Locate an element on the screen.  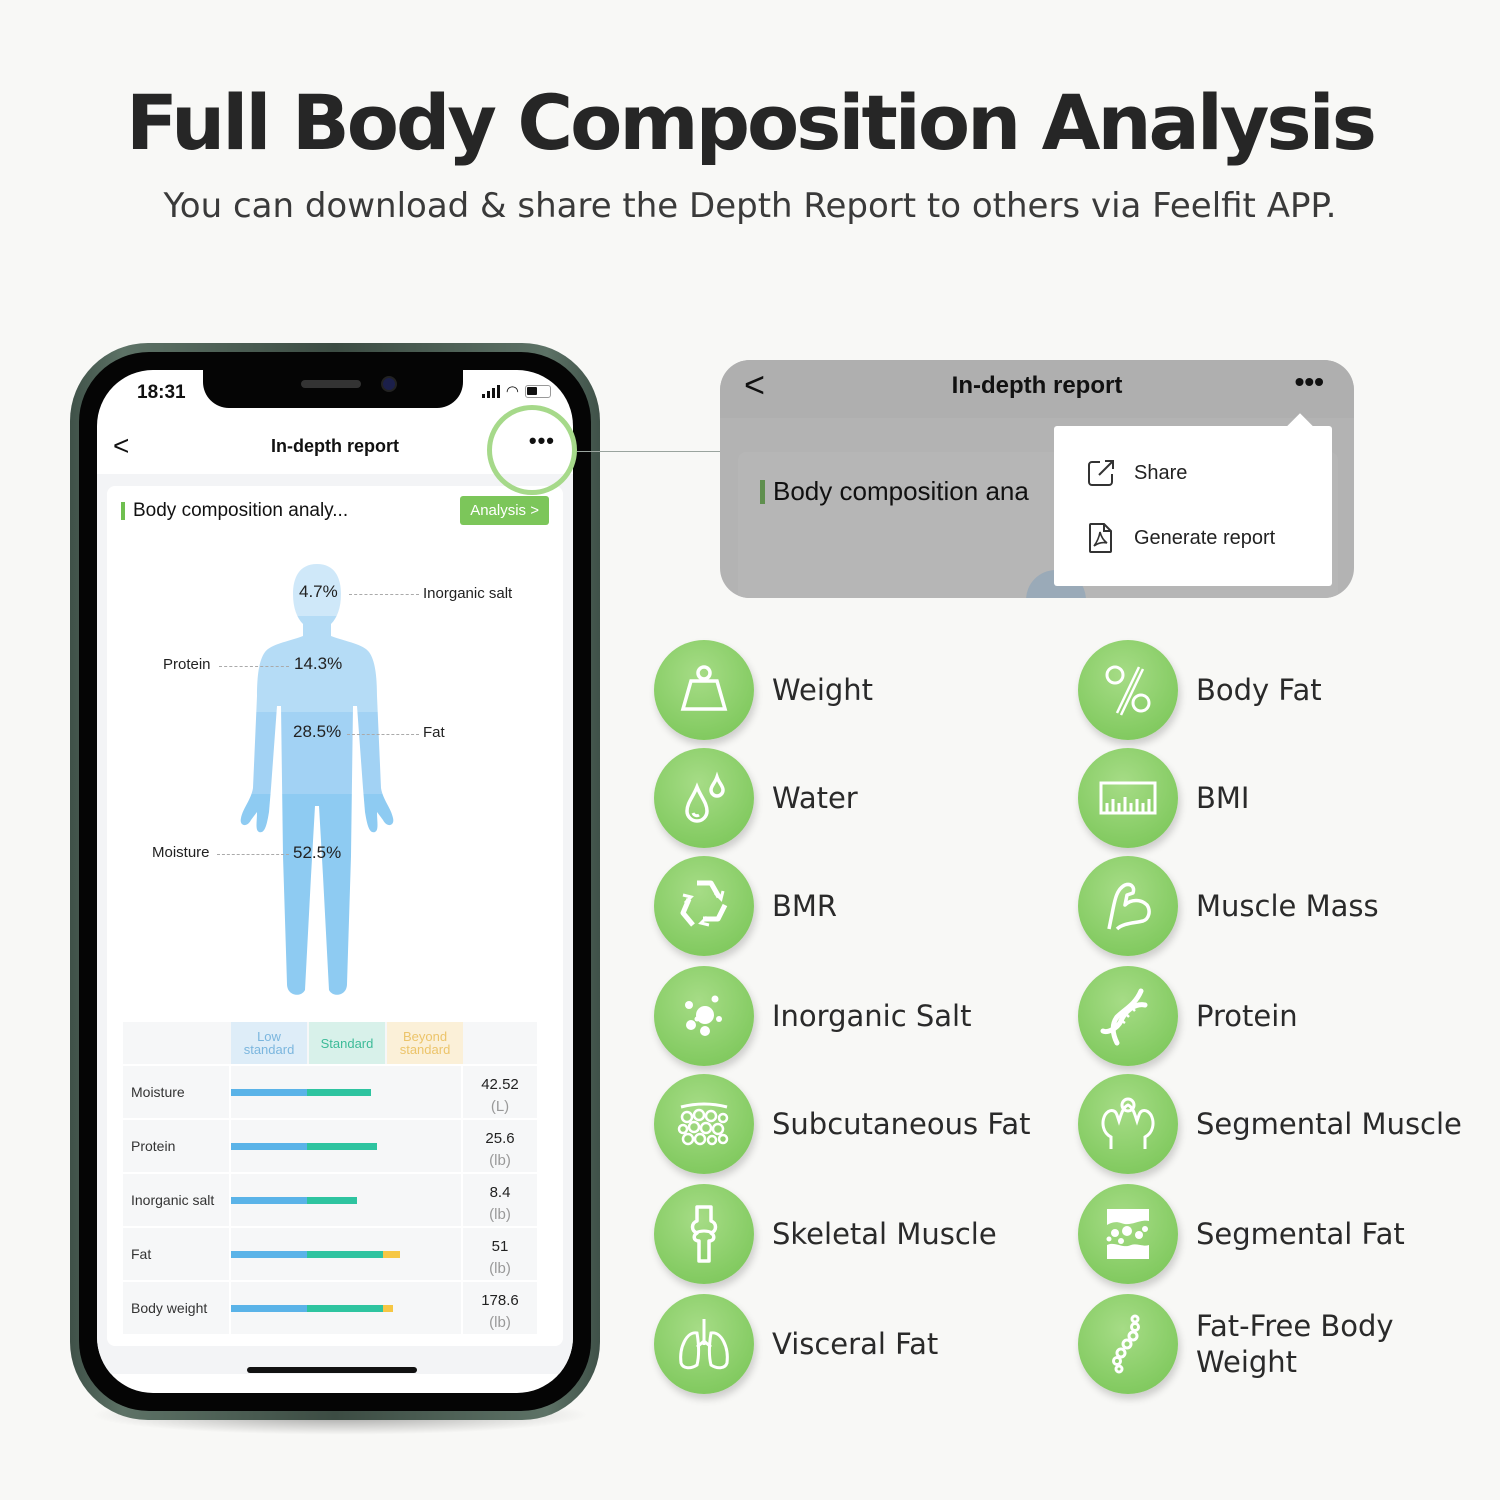
table-row: Inorganic salt 8.4 (lb) is located at coordinates (330, 1200).